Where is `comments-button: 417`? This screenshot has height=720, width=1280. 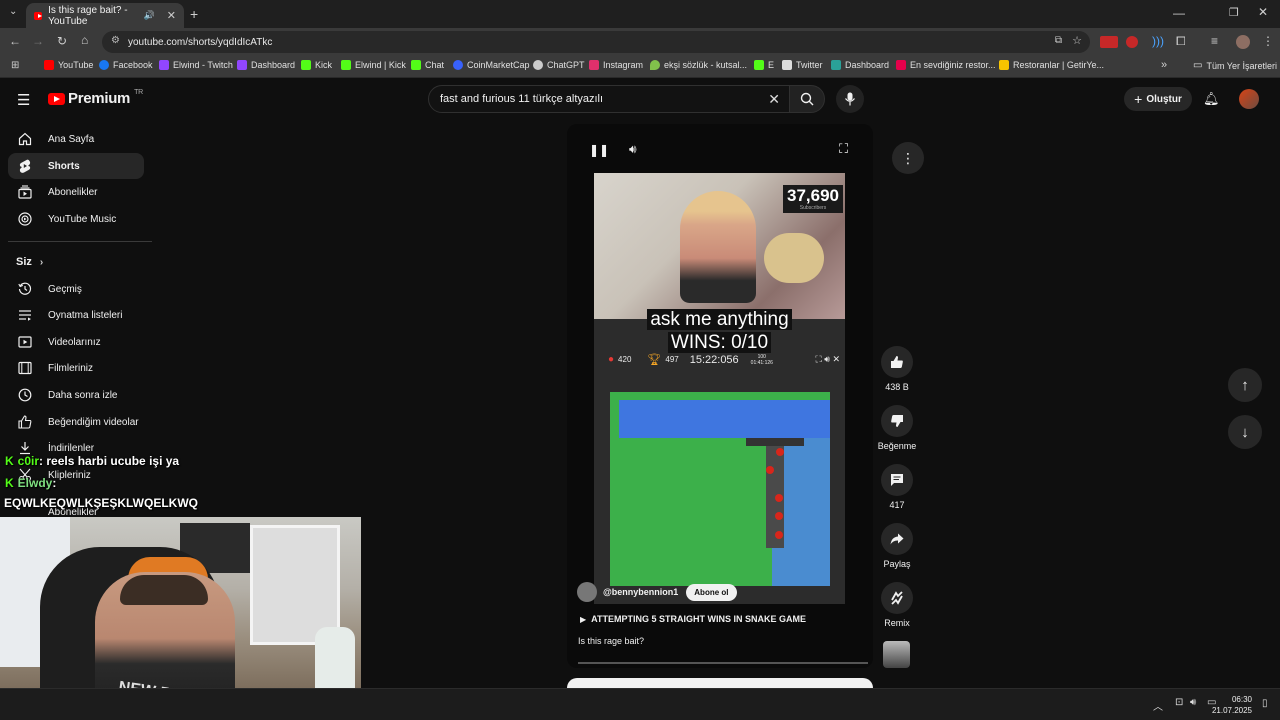 comments-button: 417 is located at coordinates (897, 487).